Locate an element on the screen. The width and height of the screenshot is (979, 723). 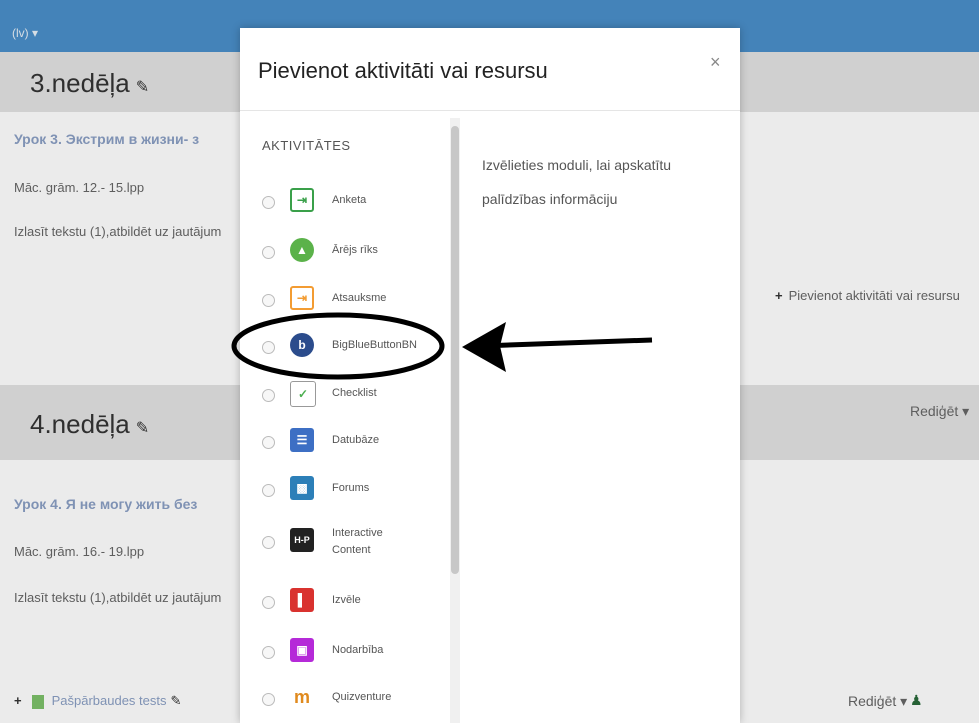
arrow-shaft is located at coordinates (566, 343).